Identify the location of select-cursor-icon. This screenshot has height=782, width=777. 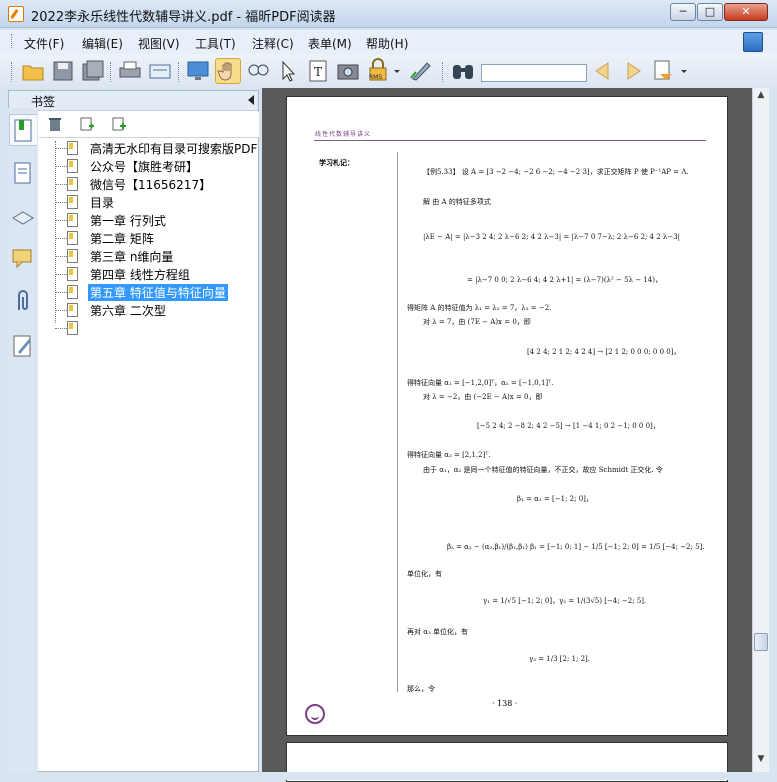
(288, 71).